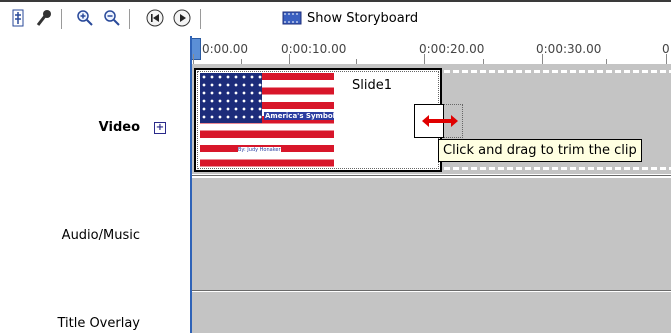 The image size is (671, 333). I want to click on zoom-in-icon, so click(85, 18).